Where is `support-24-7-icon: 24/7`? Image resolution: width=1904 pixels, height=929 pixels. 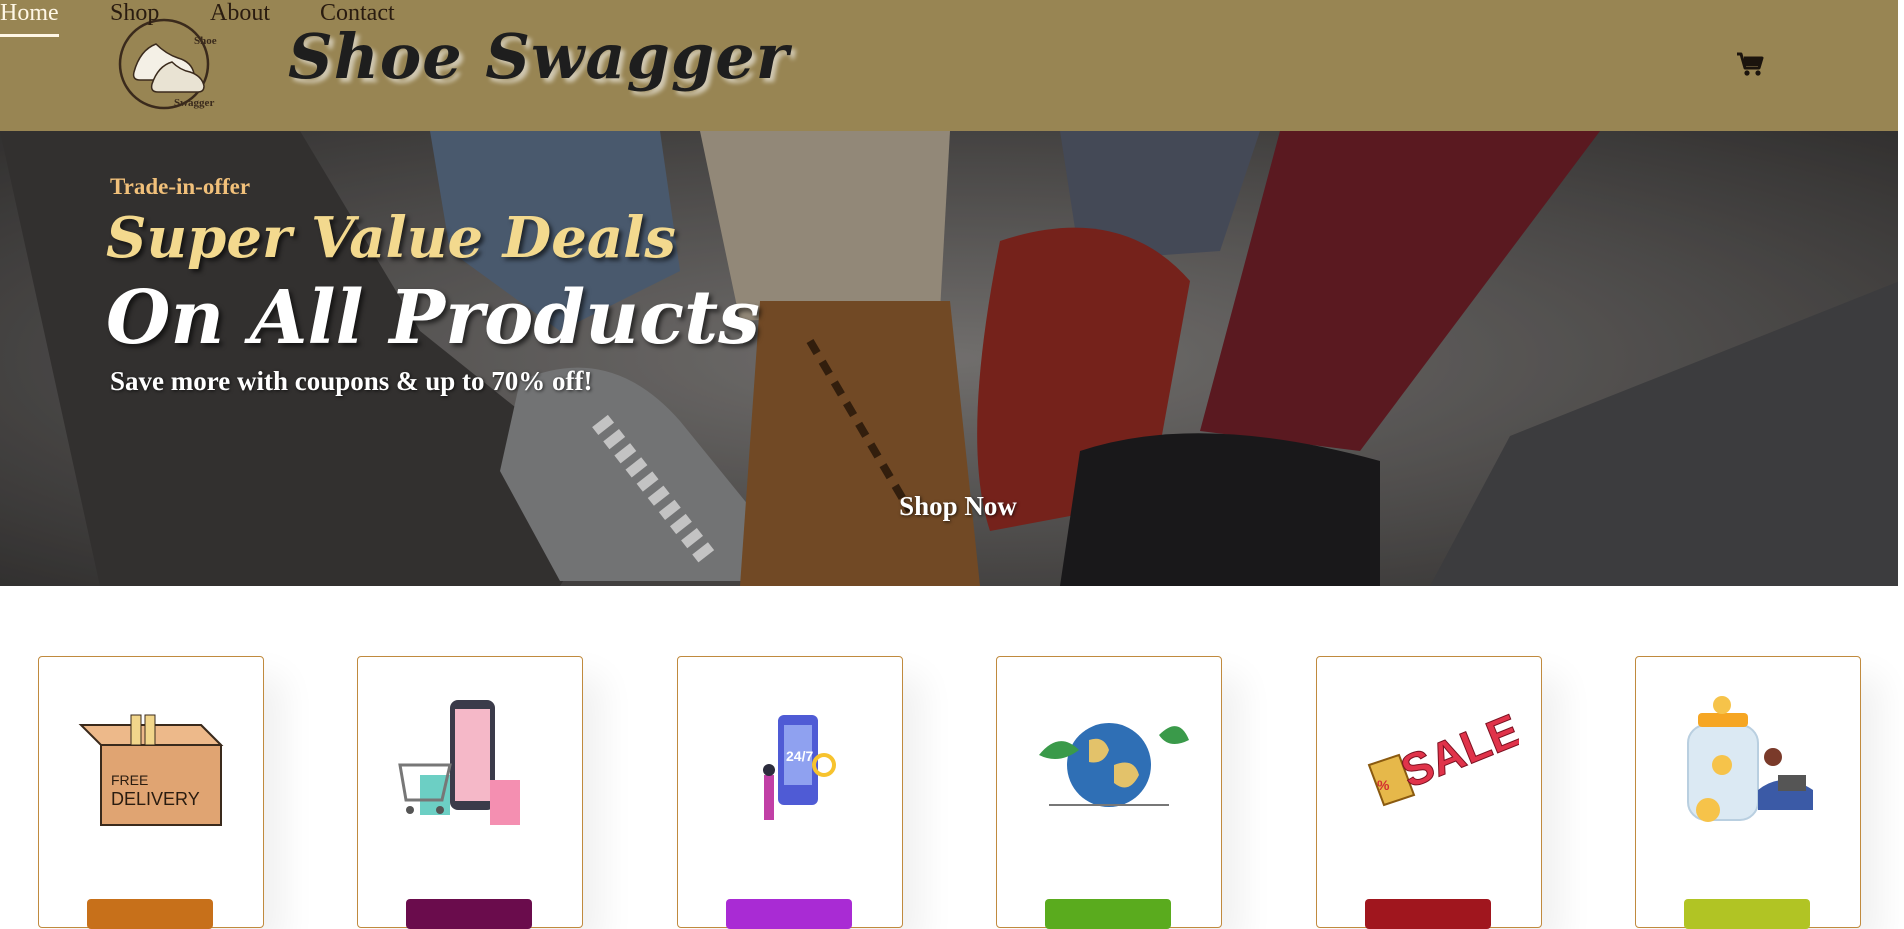
support-24-7-icon: 24/7 is located at coordinates (799, 767).